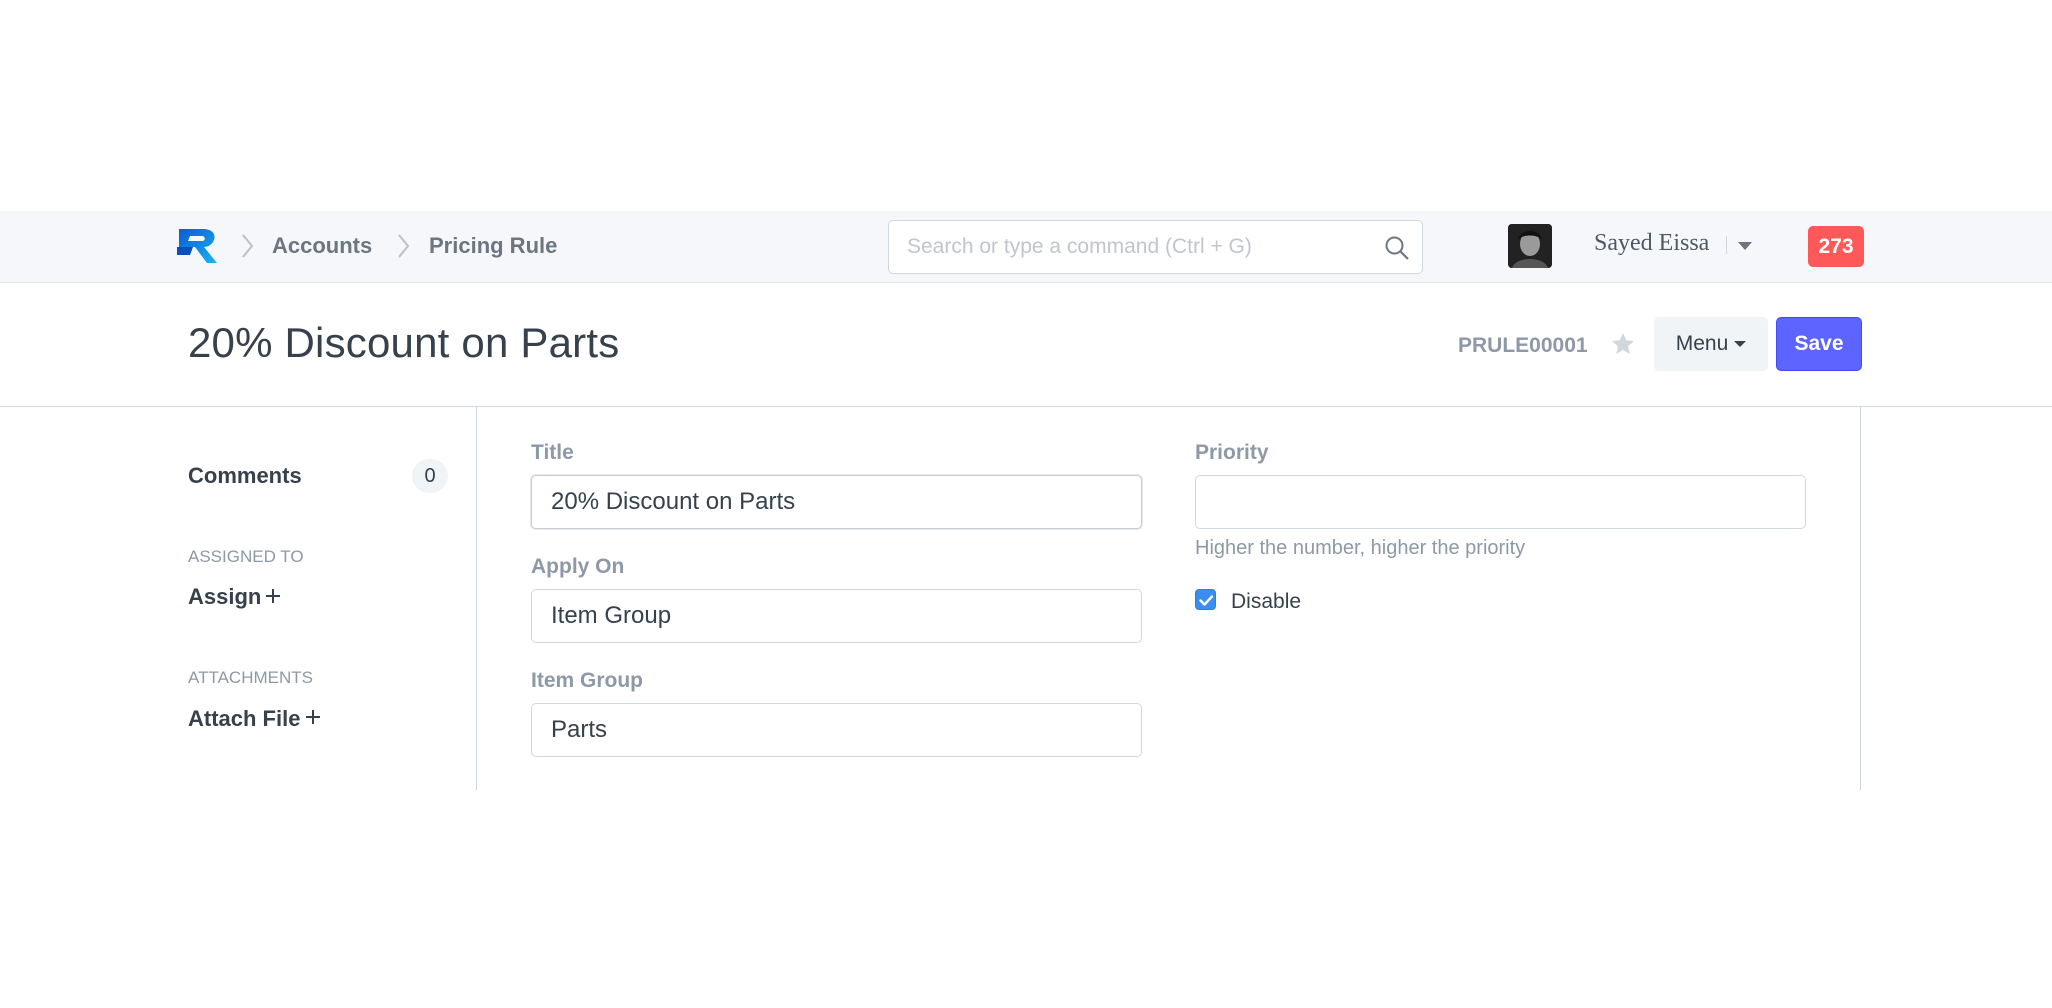 The height and width of the screenshot is (1008, 2052). I want to click on user-name: Sayed Eissa, so click(1651, 243).